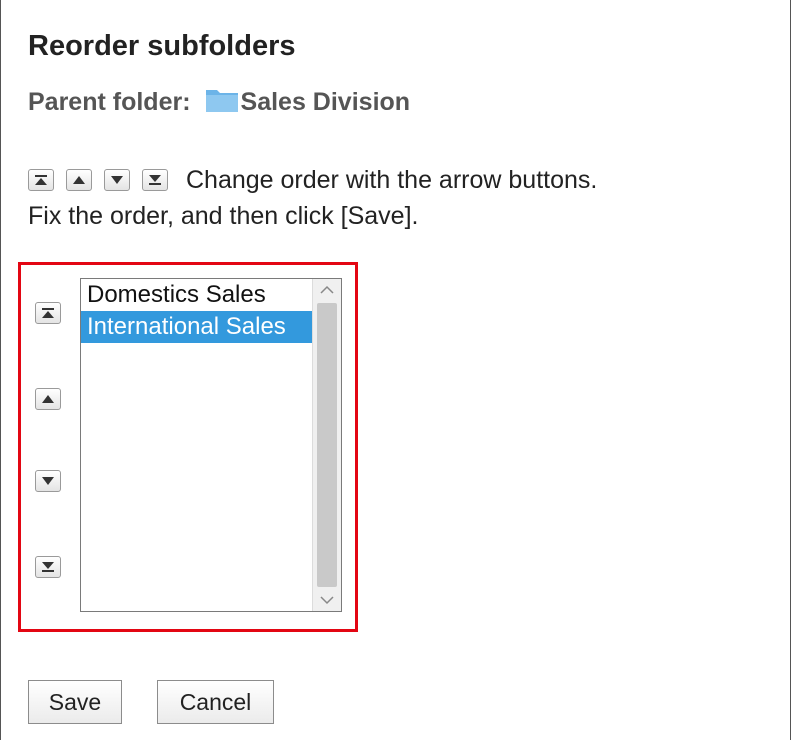  Describe the element at coordinates (75, 702) in the screenshot. I see `save-button: Save` at that location.